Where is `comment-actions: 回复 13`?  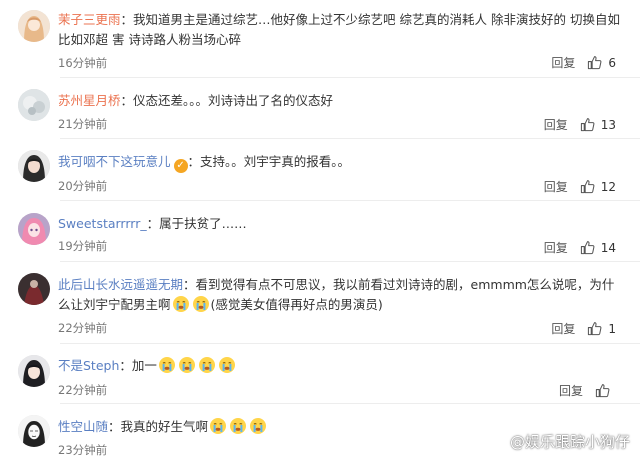
comment-actions: 回复 13 is located at coordinates (580, 124).